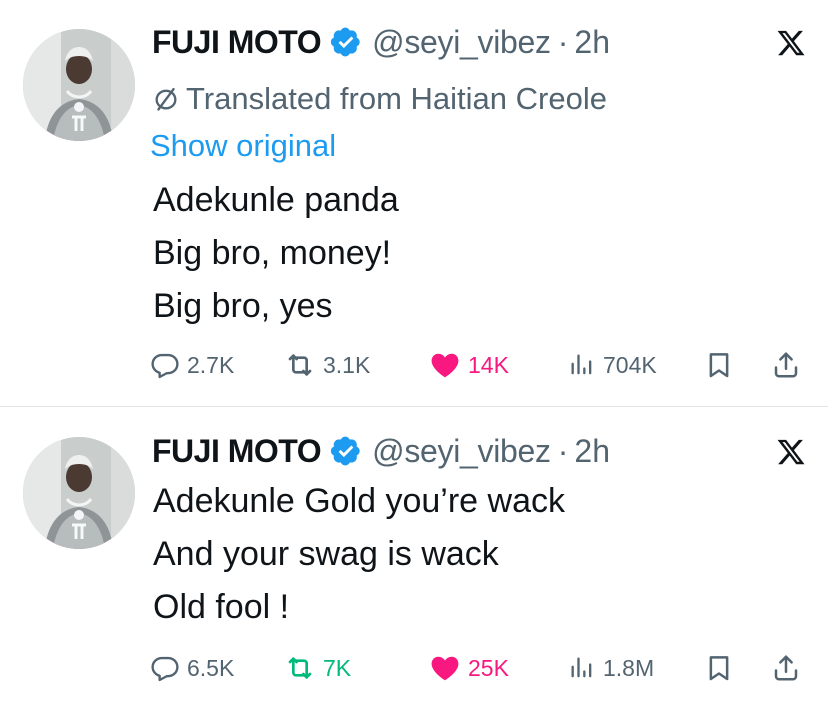  Describe the element at coordinates (221, 607) in the screenshot. I see `tweet-text-line: Old fool !` at that location.